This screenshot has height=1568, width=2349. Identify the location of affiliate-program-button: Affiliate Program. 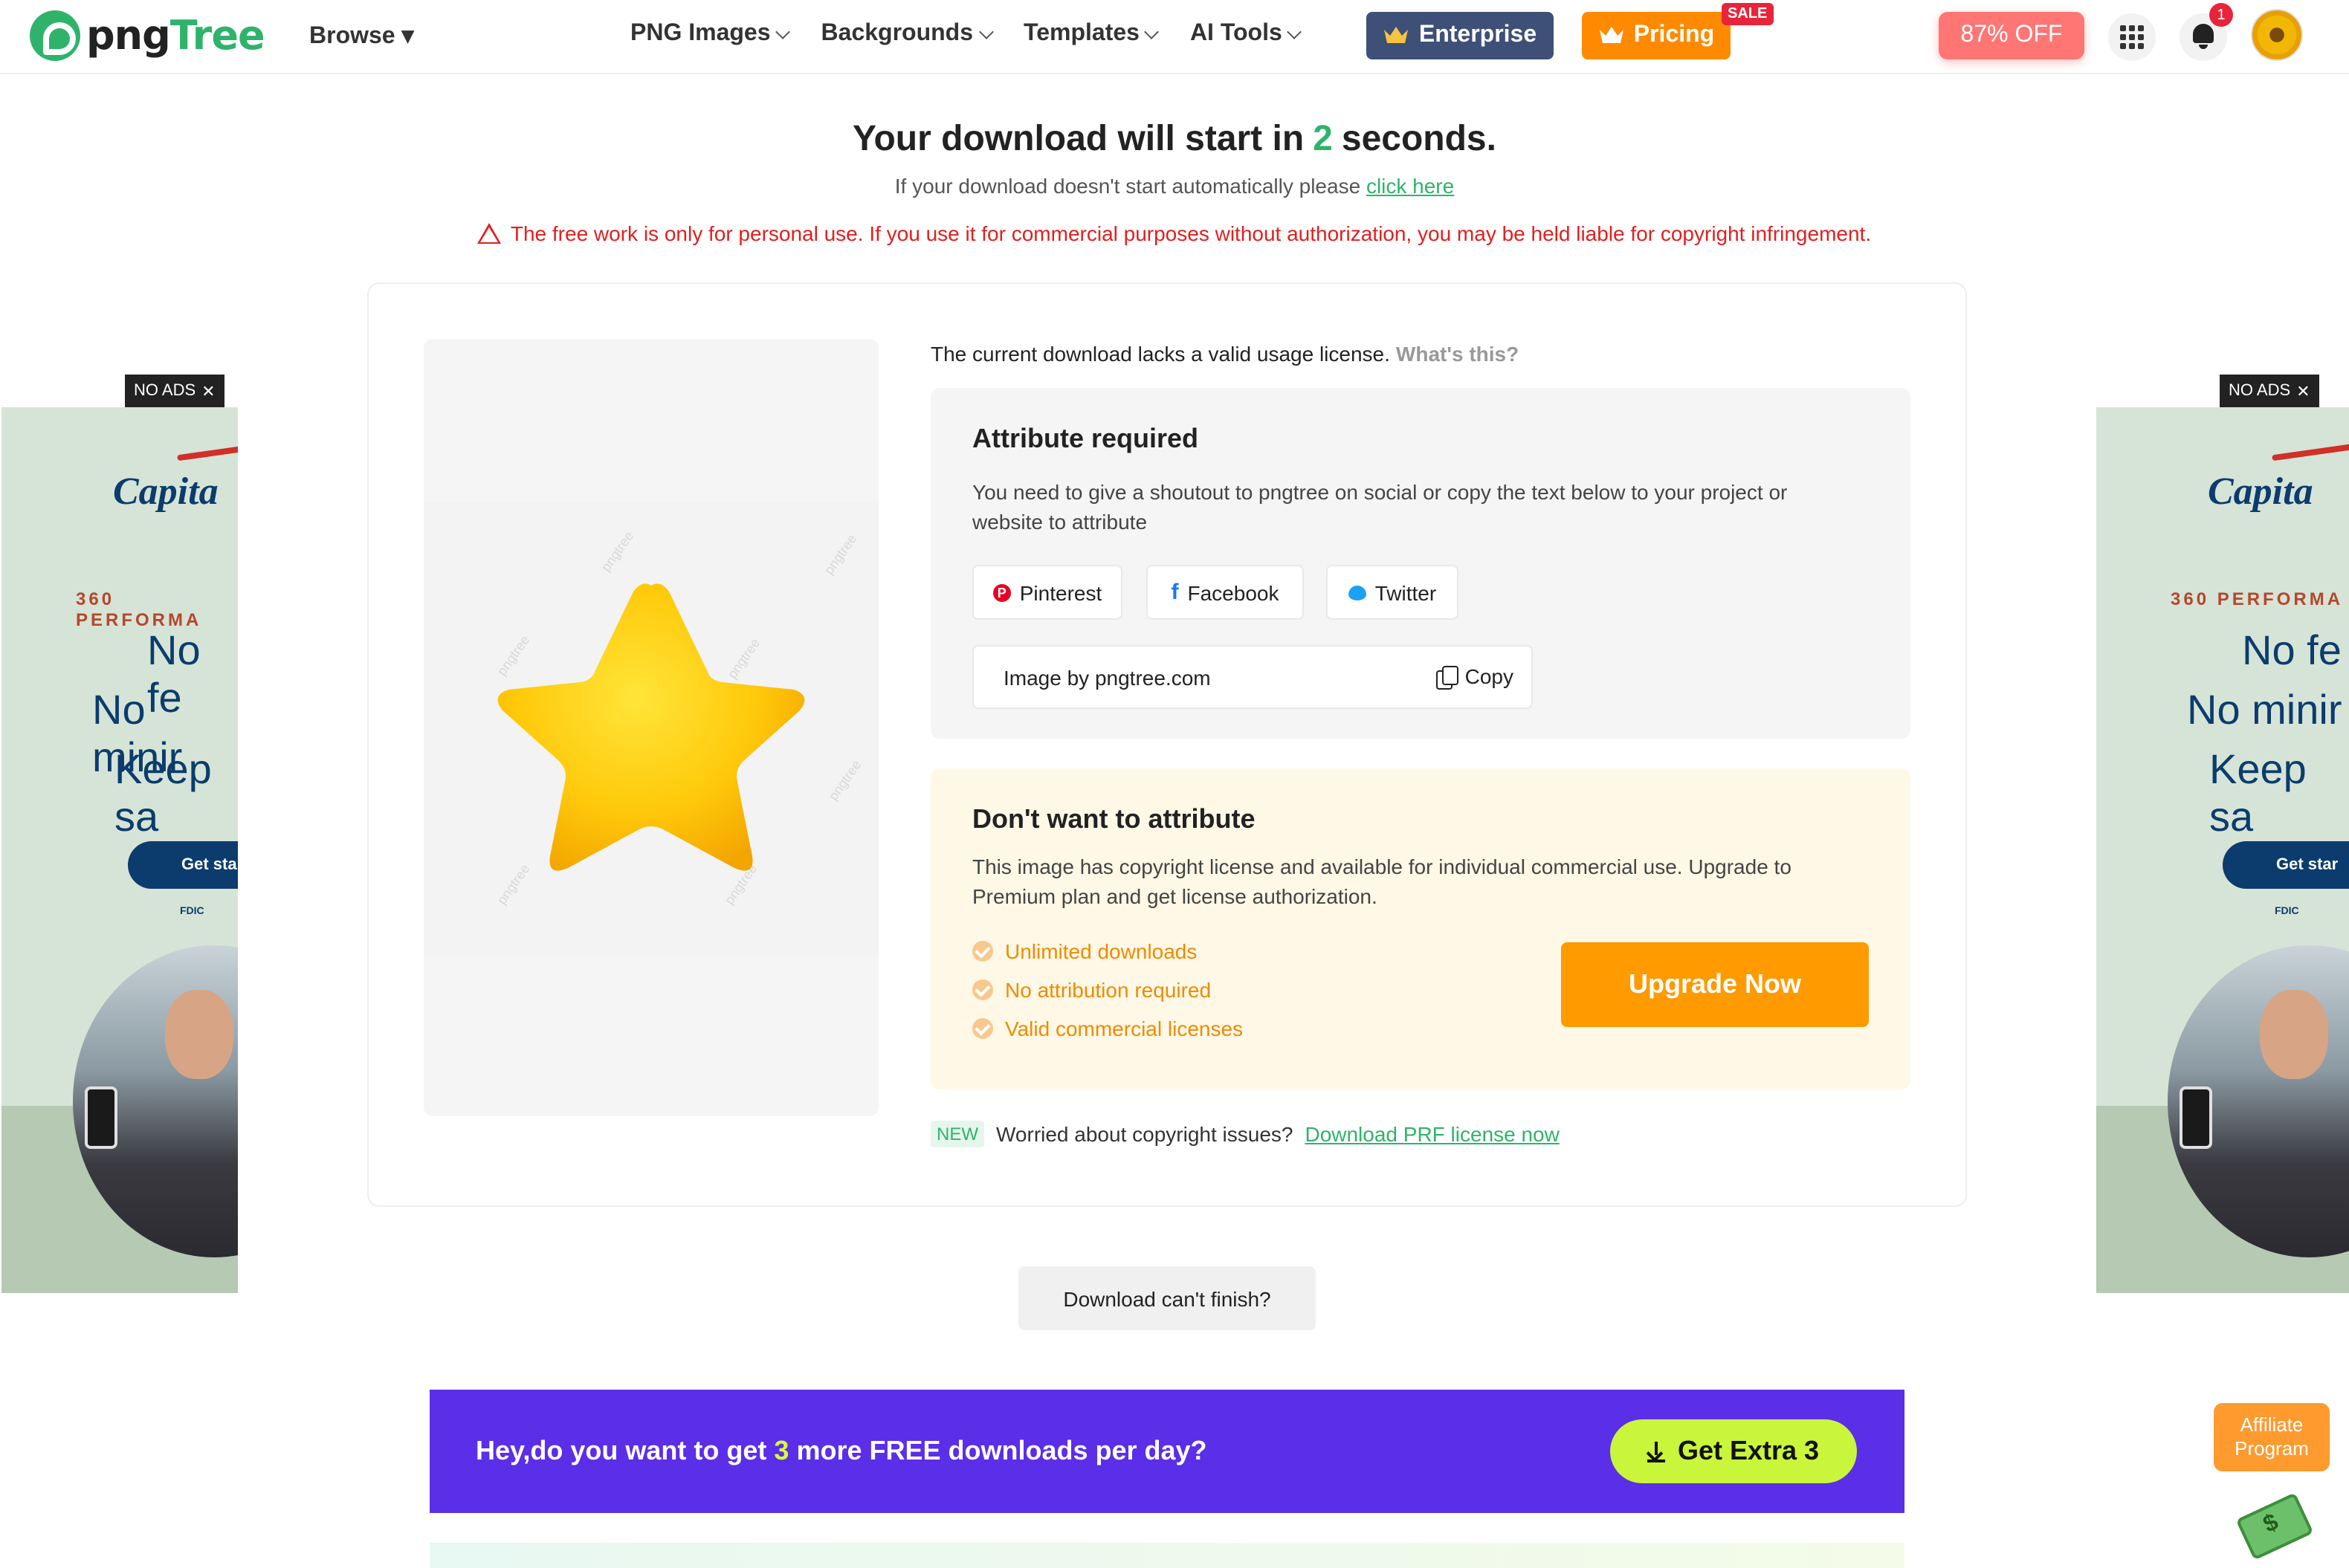
(2272, 1437).